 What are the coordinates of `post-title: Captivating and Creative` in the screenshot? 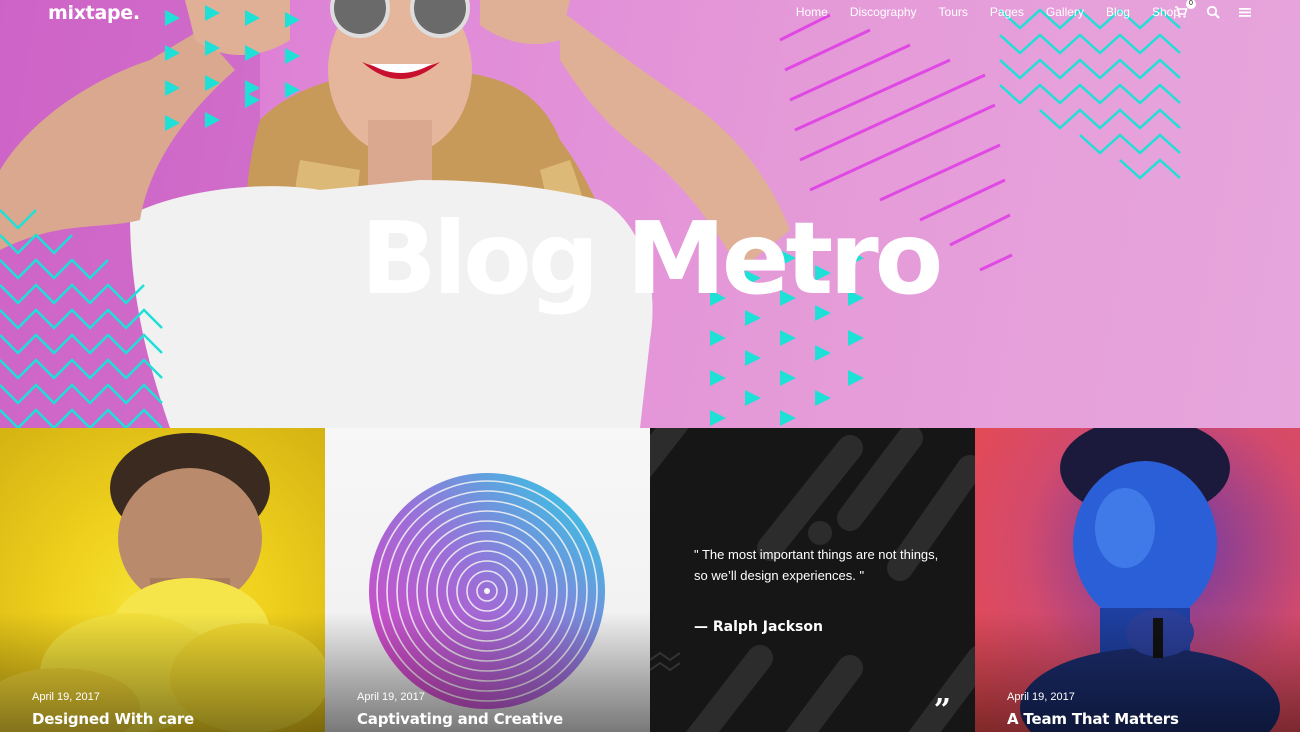 It's located at (460, 719).